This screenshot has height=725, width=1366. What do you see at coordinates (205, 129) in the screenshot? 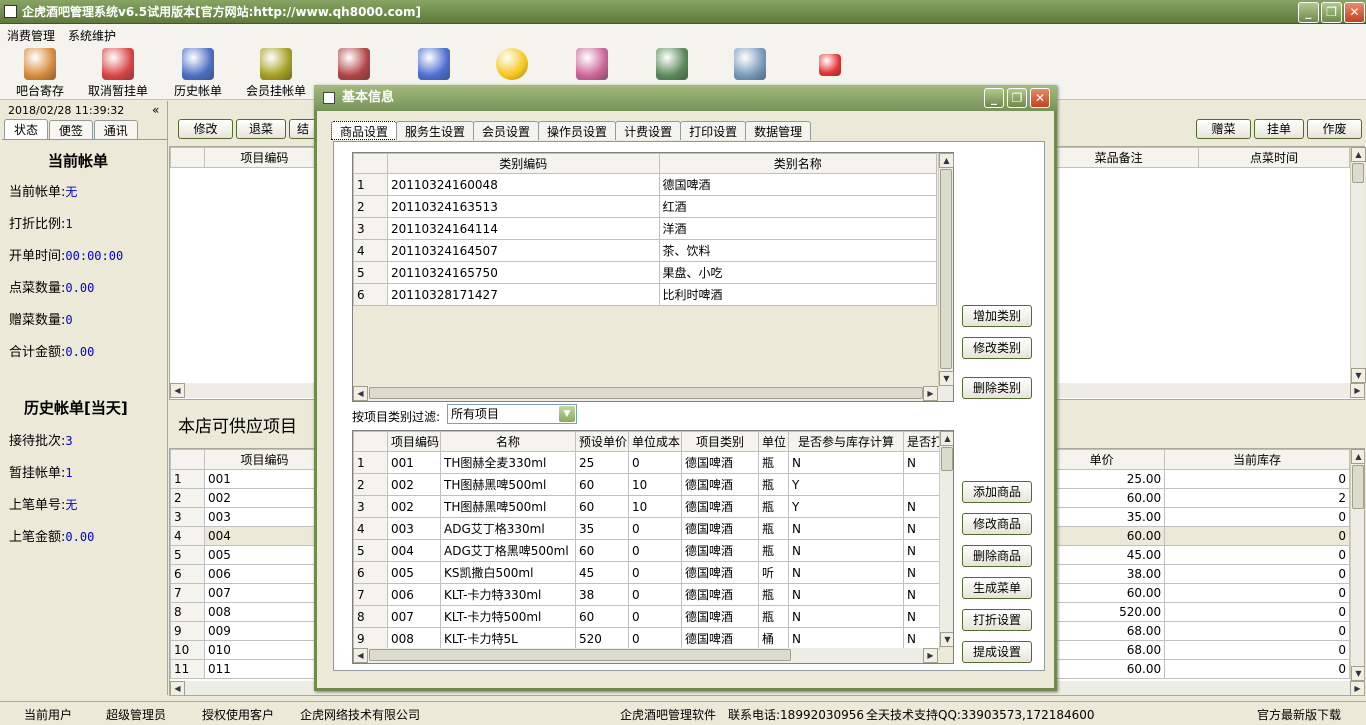
I see `modify-button: 修改` at bounding box center [205, 129].